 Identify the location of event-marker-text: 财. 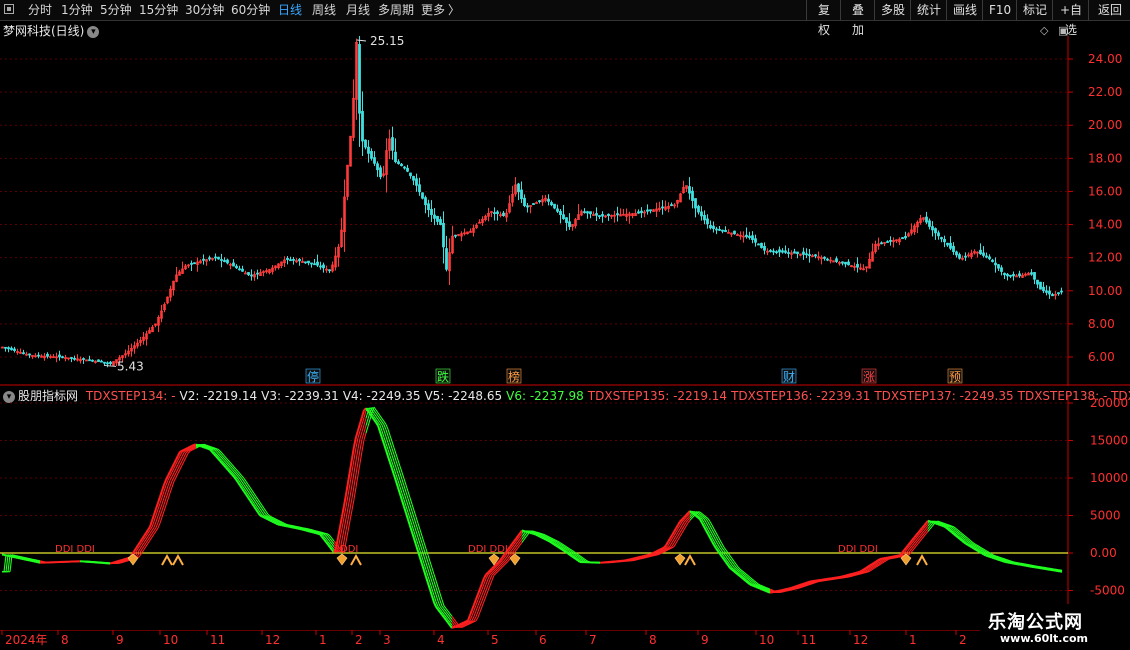
(789, 377).